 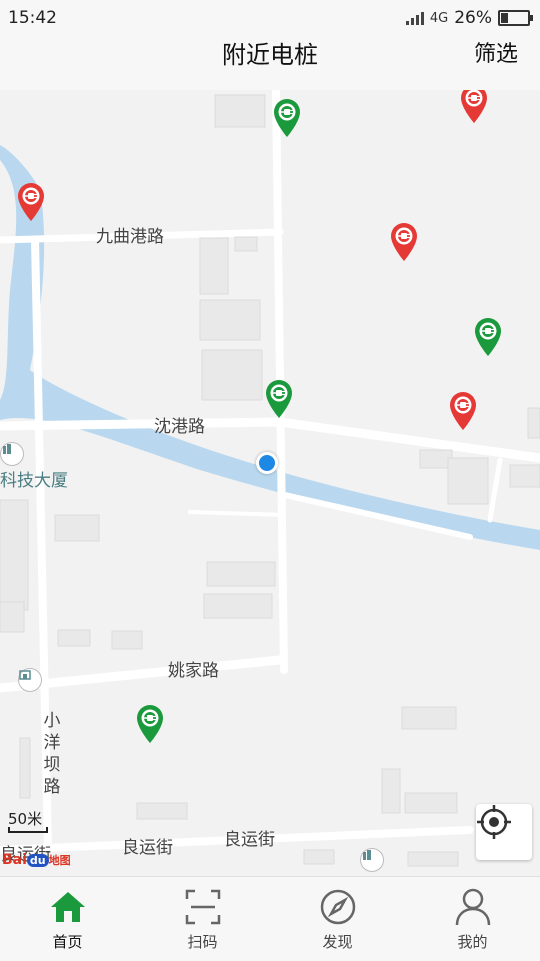 I want to click on poi-gate-icon, so click(x=30, y=680).